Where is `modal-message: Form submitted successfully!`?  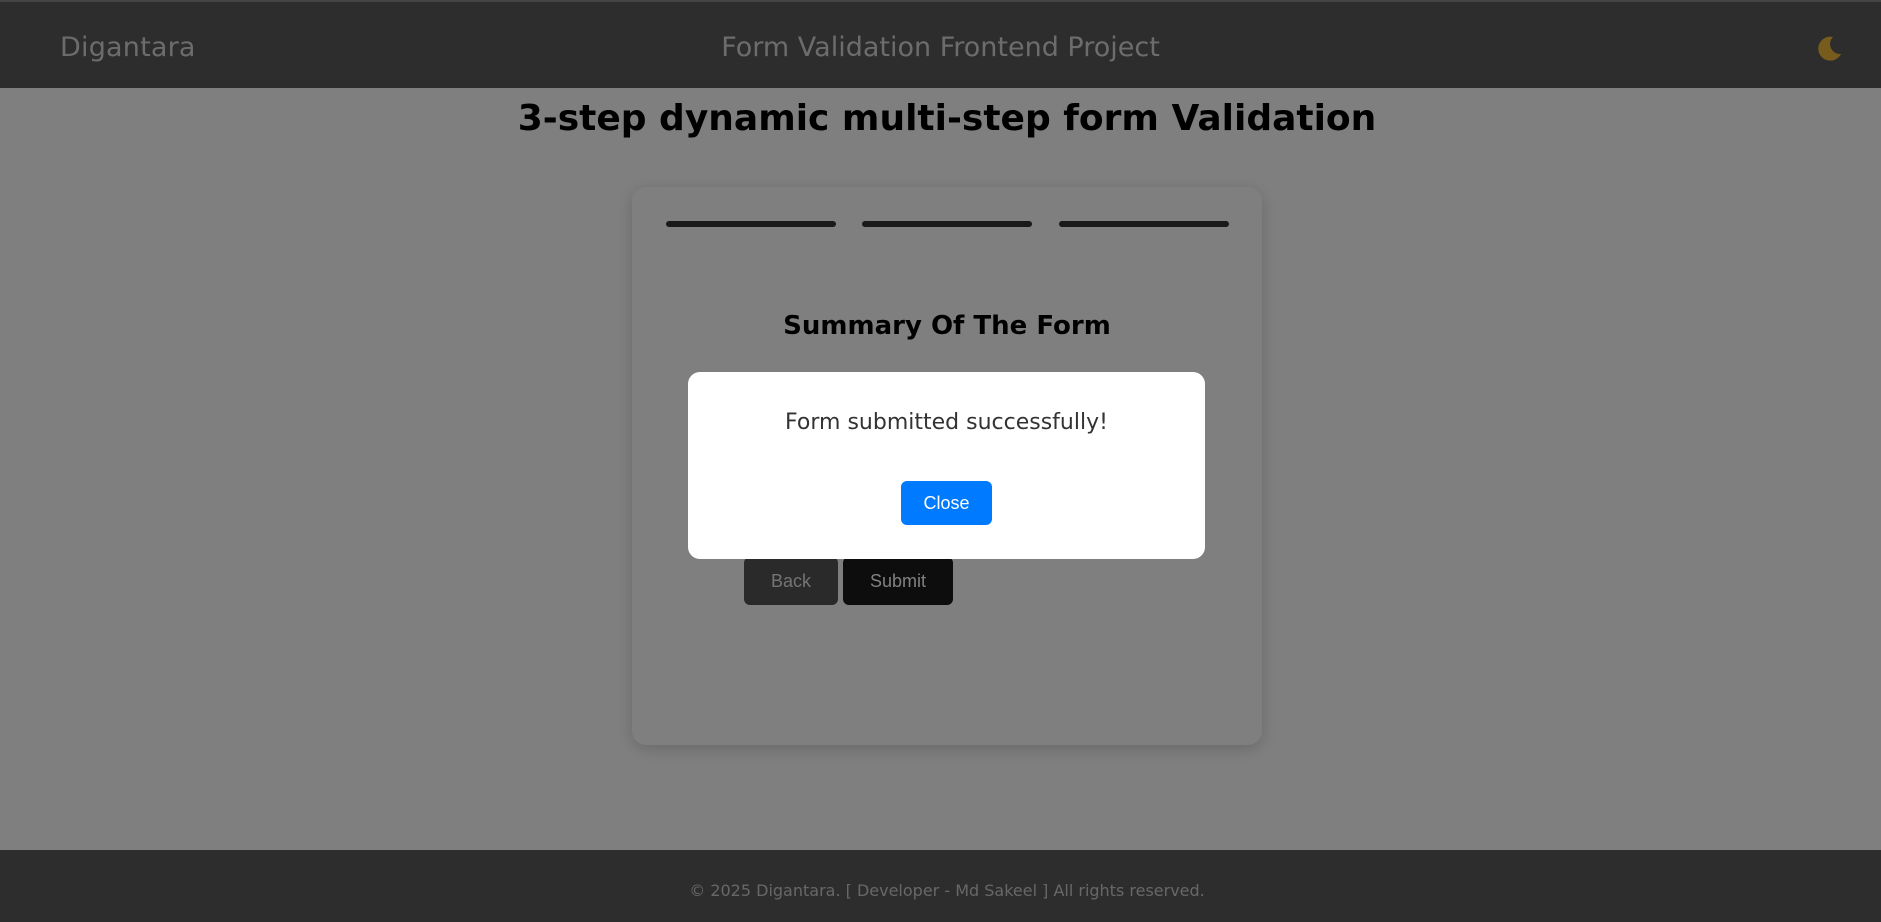 modal-message: Form submitted successfully! is located at coordinates (946, 422).